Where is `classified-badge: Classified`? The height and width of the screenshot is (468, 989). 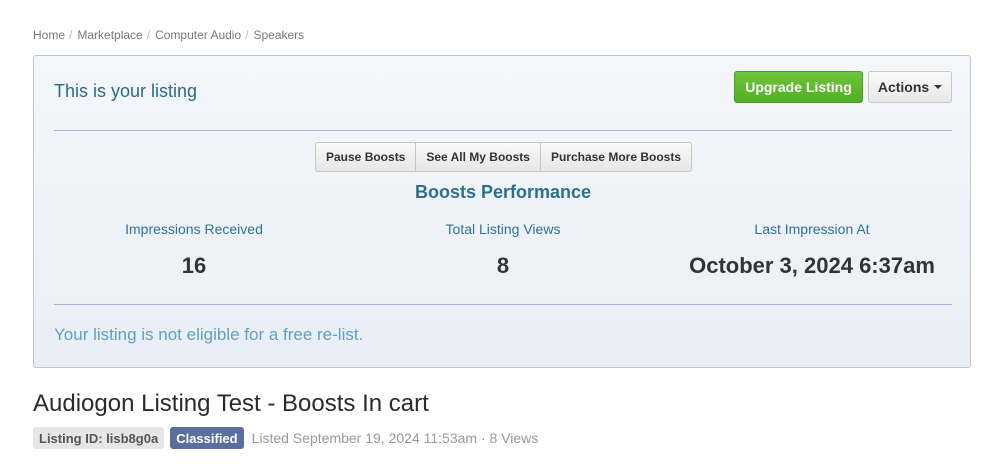 classified-badge: Classified is located at coordinates (207, 438).